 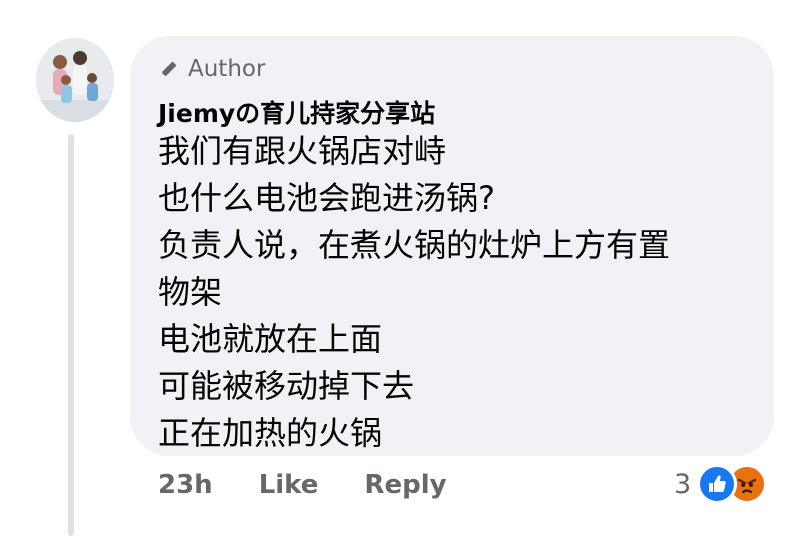 I want to click on author-badge-label: Author, so click(x=227, y=69).